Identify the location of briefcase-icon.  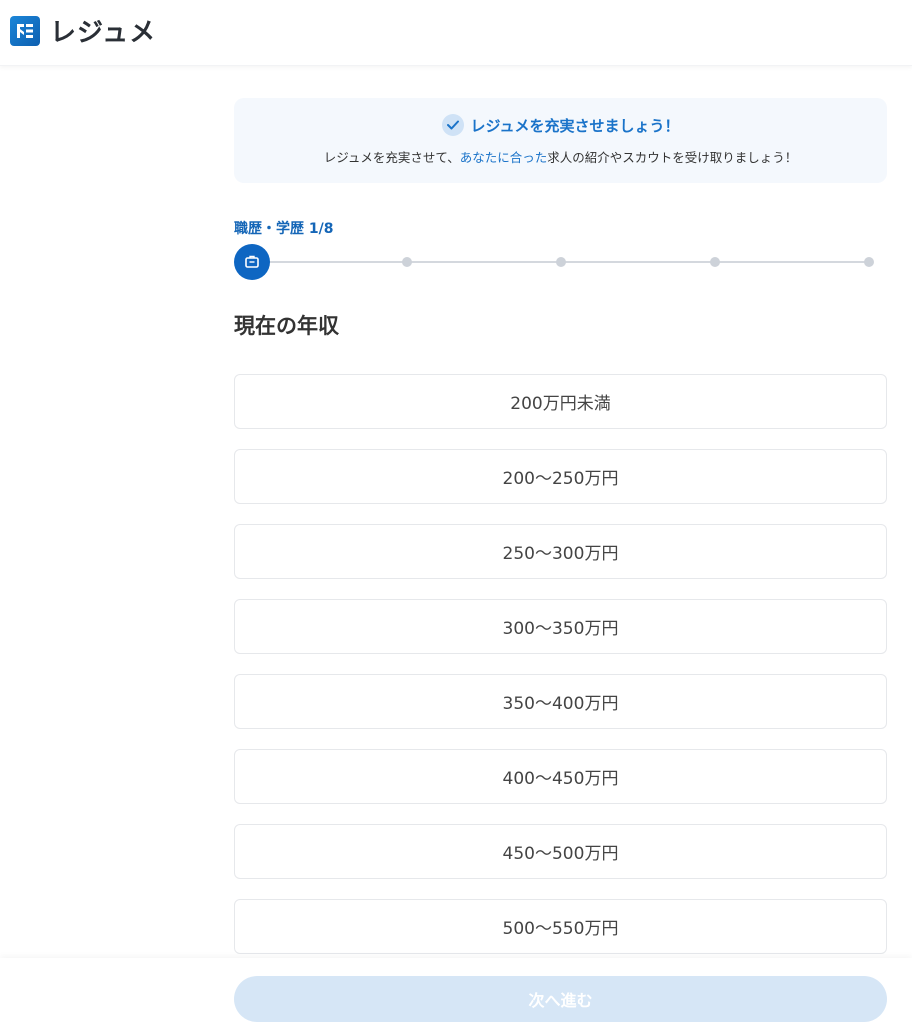
(252, 262).